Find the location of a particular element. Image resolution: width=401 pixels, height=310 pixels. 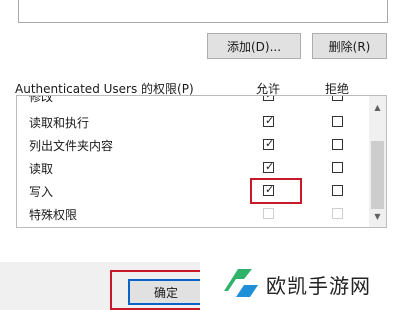

permission-row: 写入 ✓ is located at coordinates (192, 191).